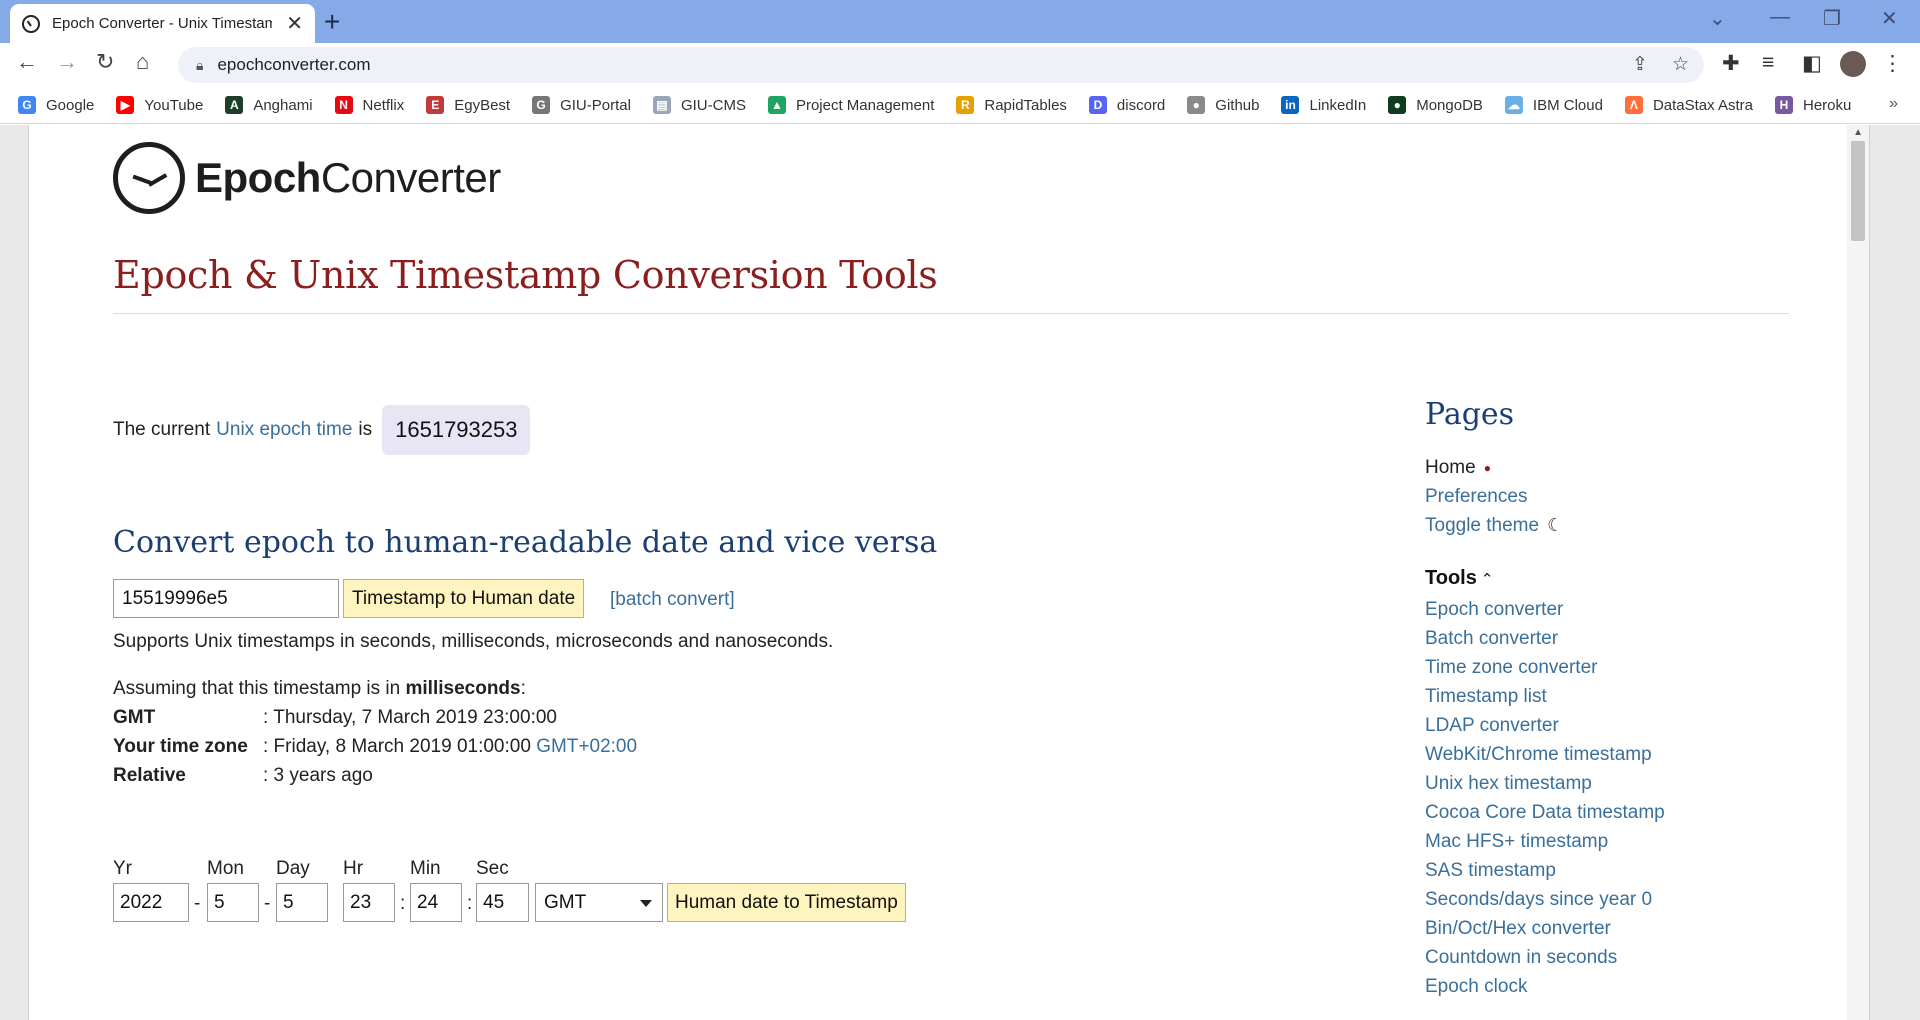 Image resolution: width=1920 pixels, height=1020 pixels. I want to click on batch-convert-link: [batch convert], so click(672, 600).